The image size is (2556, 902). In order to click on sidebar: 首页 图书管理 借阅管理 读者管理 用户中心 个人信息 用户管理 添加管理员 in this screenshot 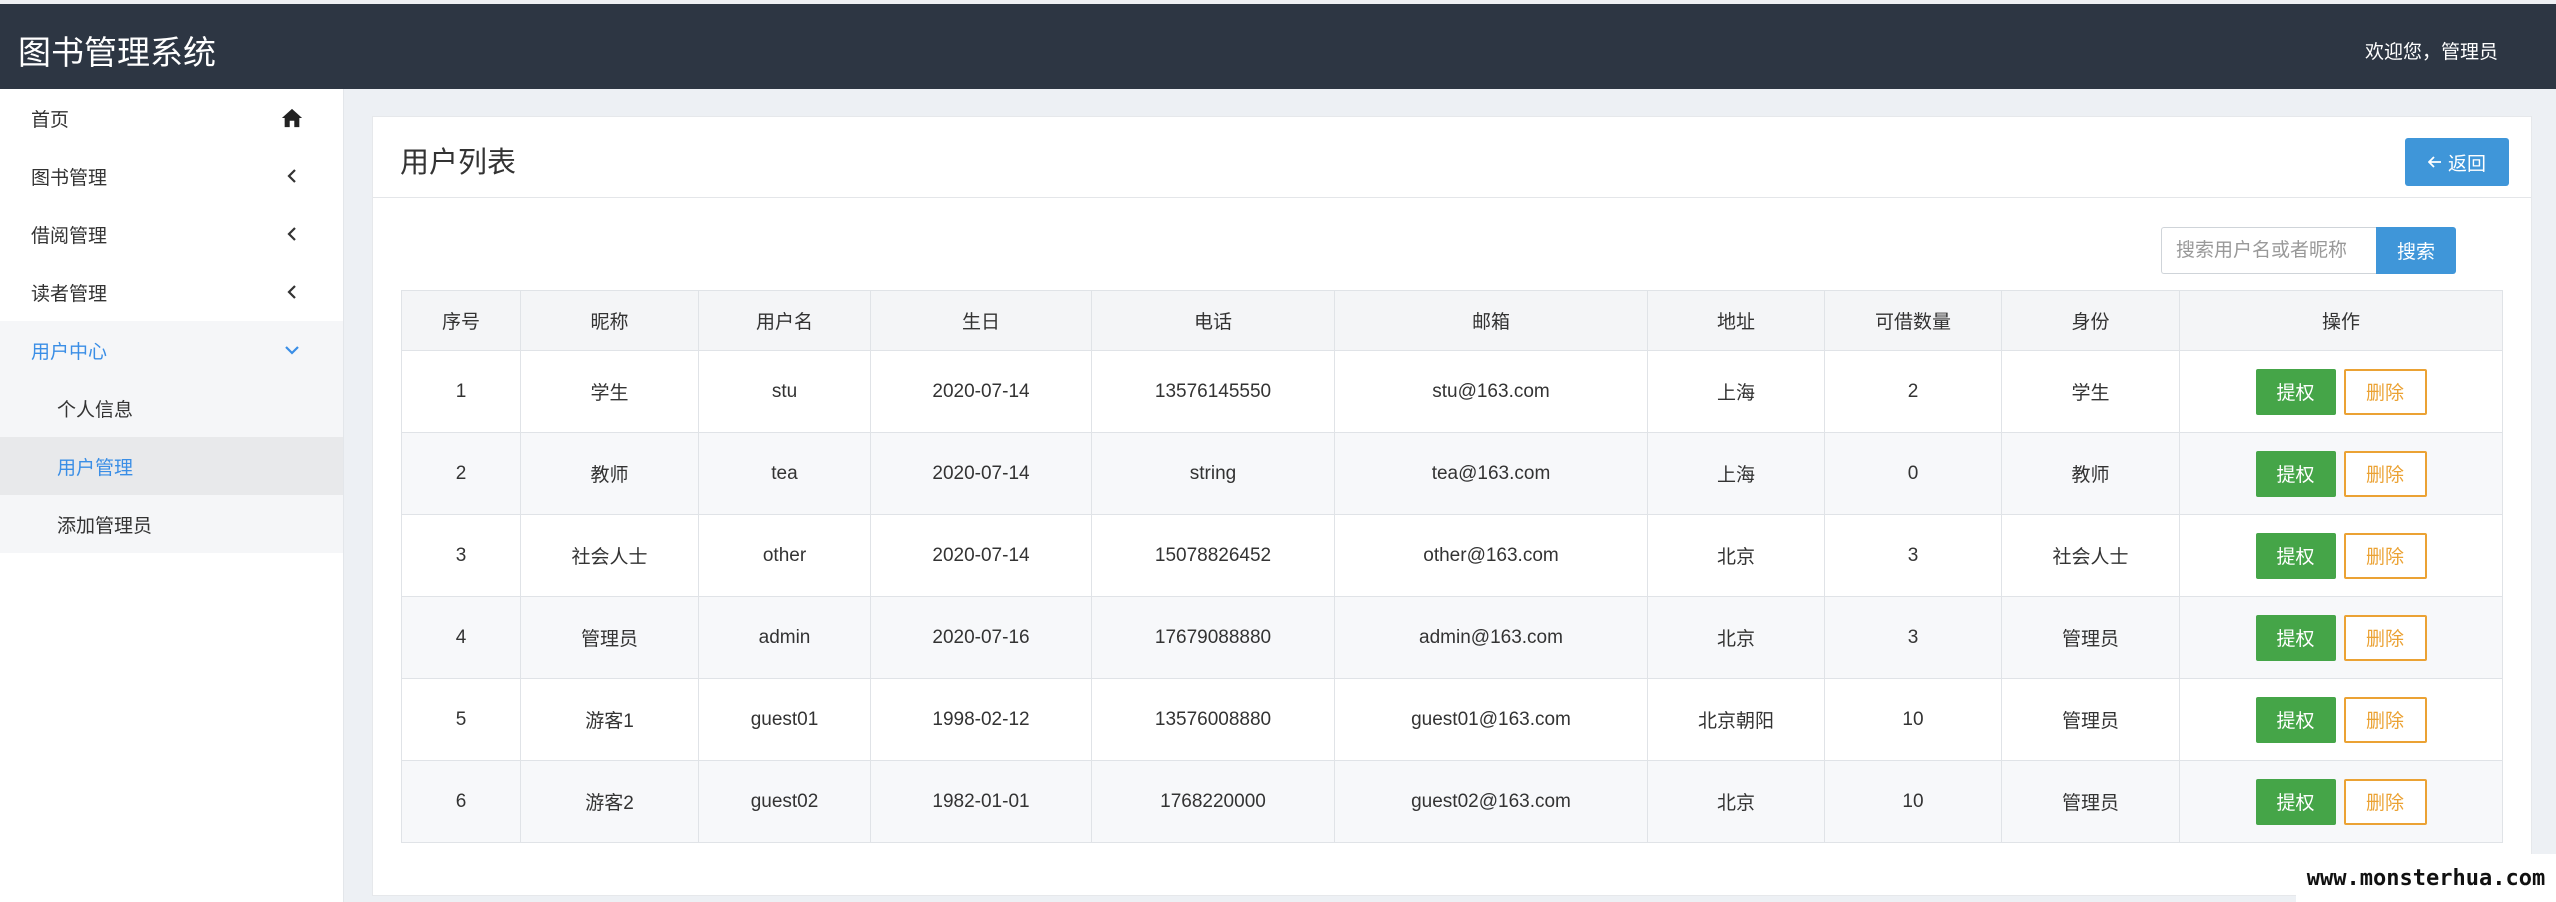, I will do `click(172, 495)`.